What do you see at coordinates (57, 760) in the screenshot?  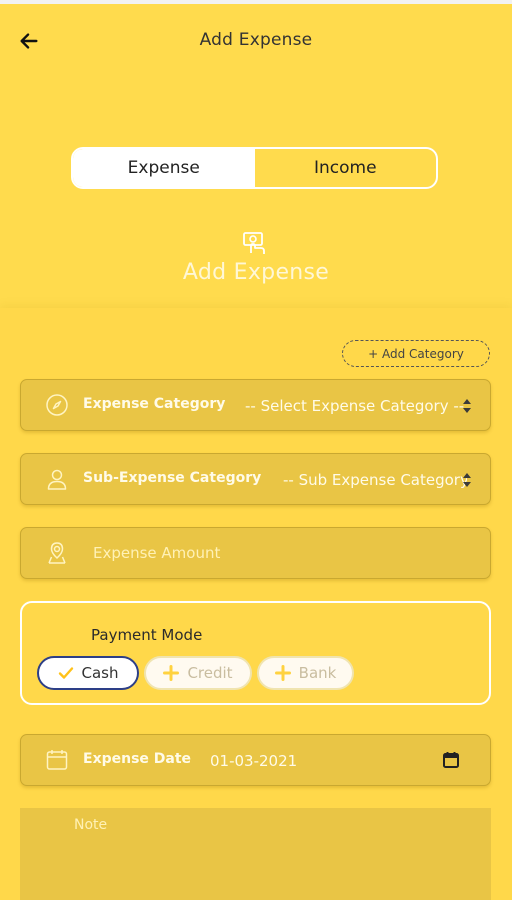 I see `calendar-icon` at bounding box center [57, 760].